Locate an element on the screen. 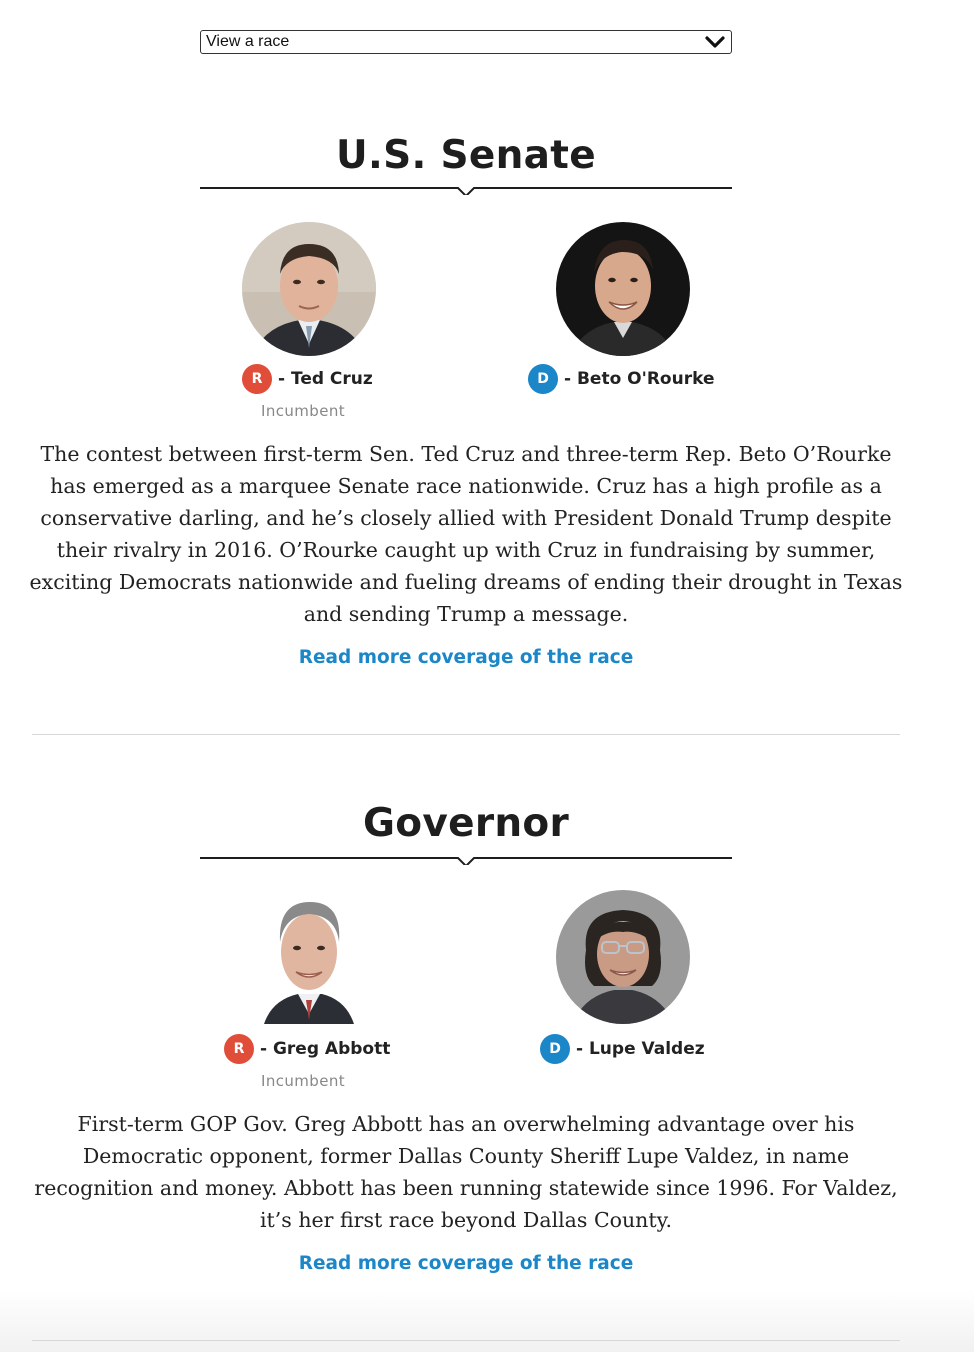 Image resolution: width=974 pixels, height=1352 pixels. candidate-name-greg-abbott: R - Greg Abbott is located at coordinates (307, 1049).